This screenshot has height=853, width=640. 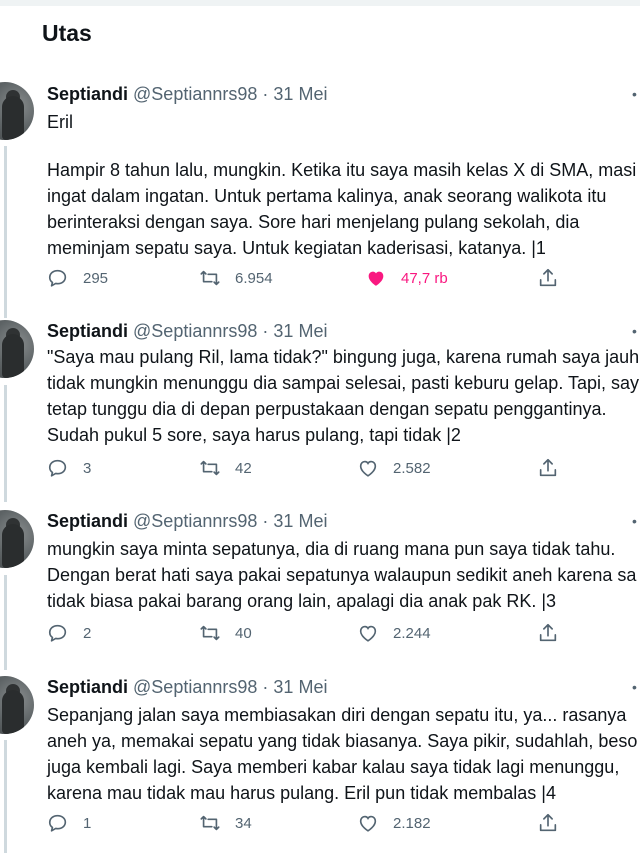 I want to click on like-button: 47,7 rb, so click(x=406, y=278).